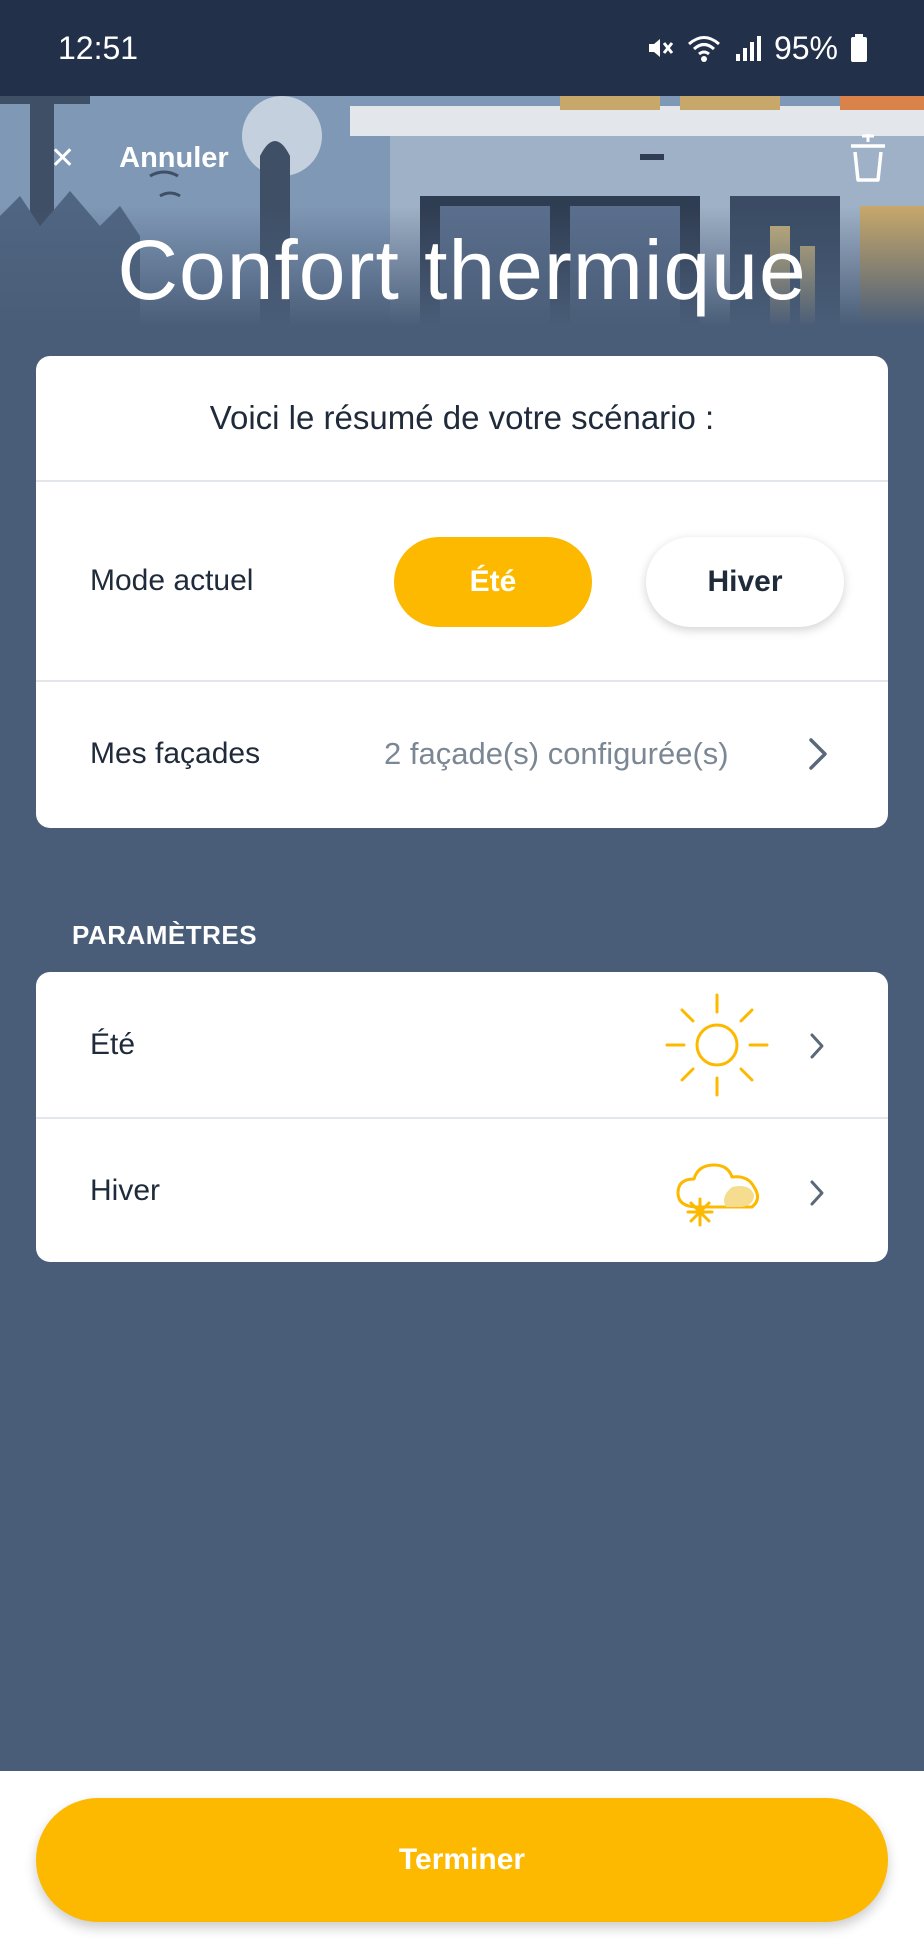 This screenshot has height=1951, width=924. I want to click on status-time: 12:51, so click(98, 47).